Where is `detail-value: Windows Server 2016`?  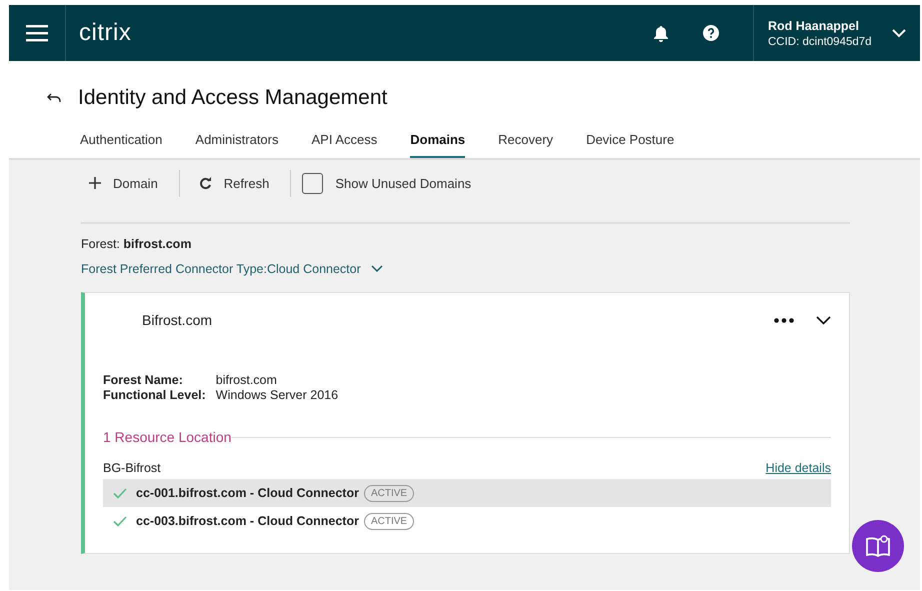
detail-value: Windows Server 2016 is located at coordinates (278, 395).